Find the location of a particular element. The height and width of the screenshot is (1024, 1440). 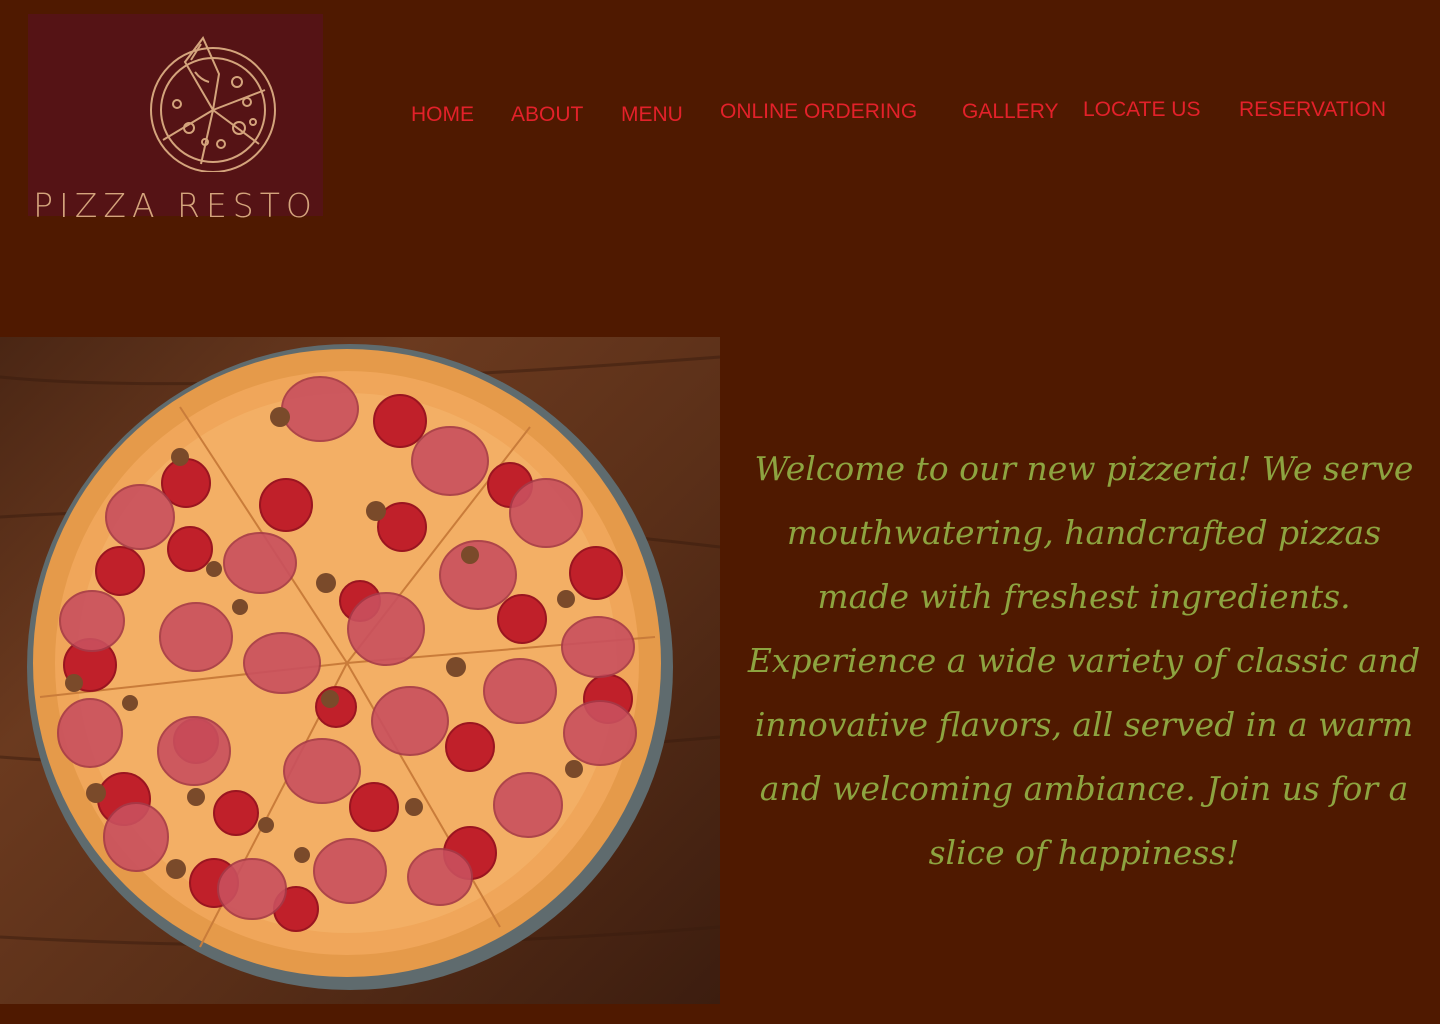

nav-online-ordering-link: ONLINE ORDERING is located at coordinates (818, 112).